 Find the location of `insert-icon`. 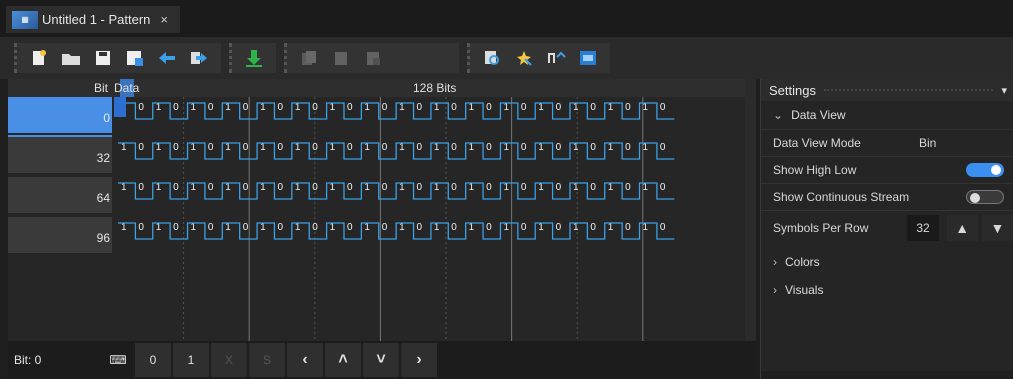

insert-icon is located at coordinates (556, 58).